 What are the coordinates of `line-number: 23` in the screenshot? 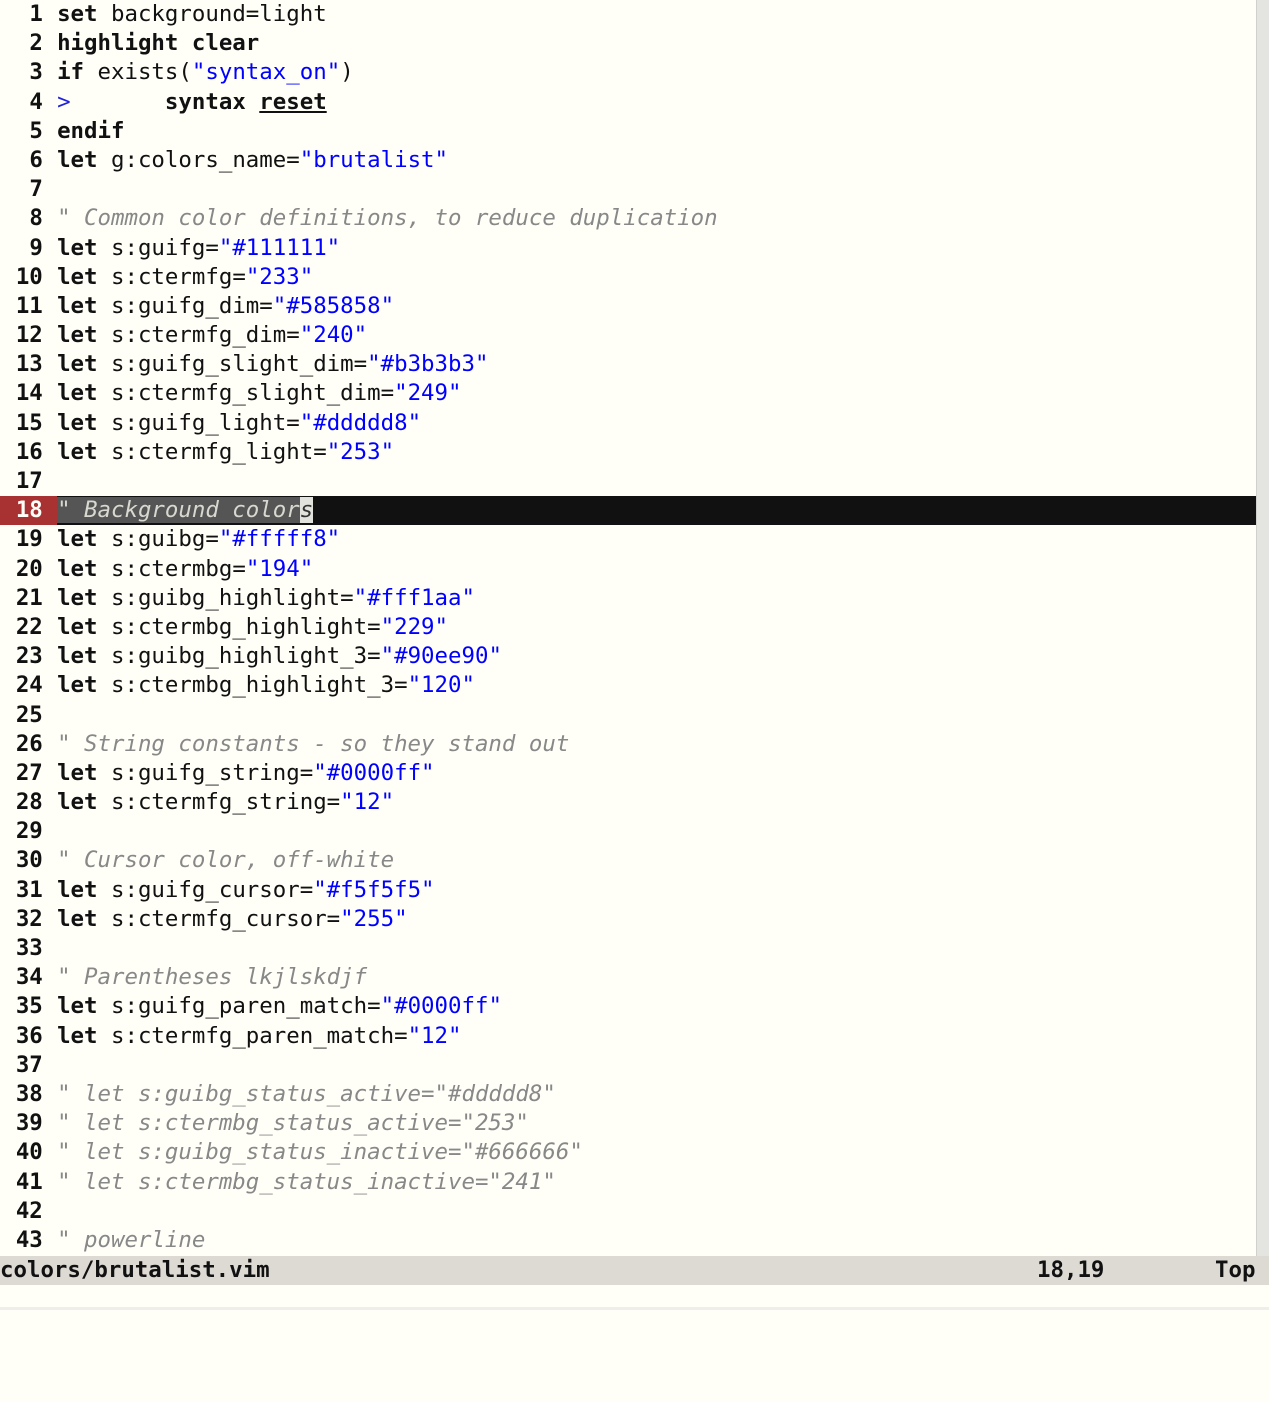 It's located at (29, 656).